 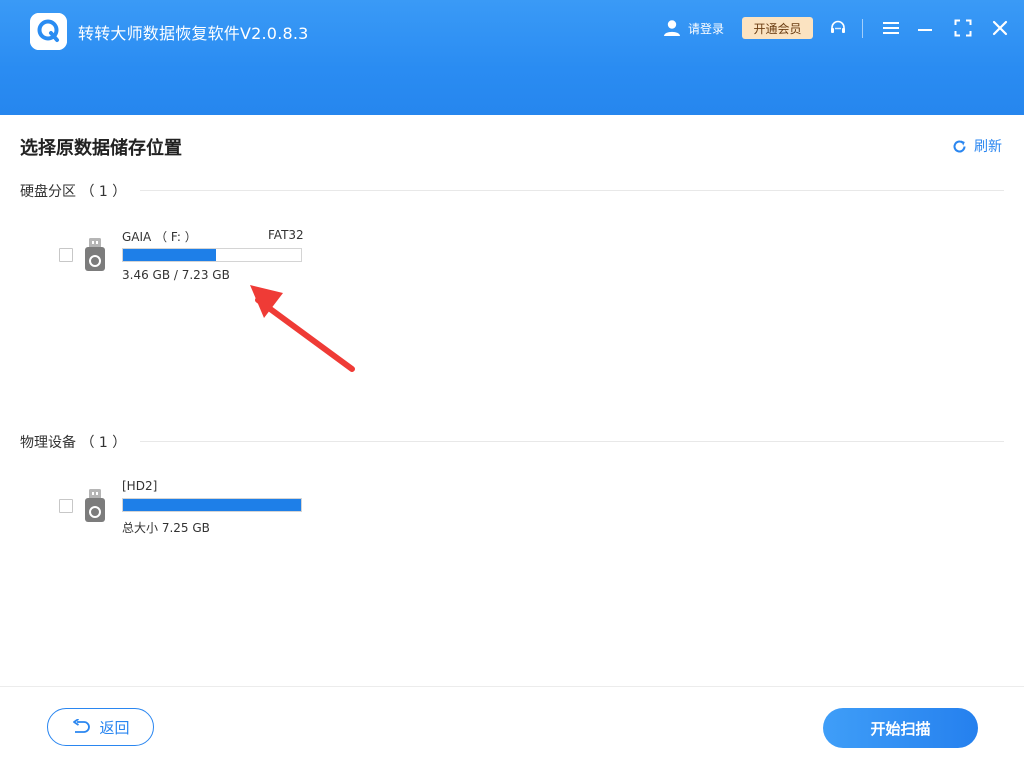 I want to click on header-divider, so click(x=862, y=28).